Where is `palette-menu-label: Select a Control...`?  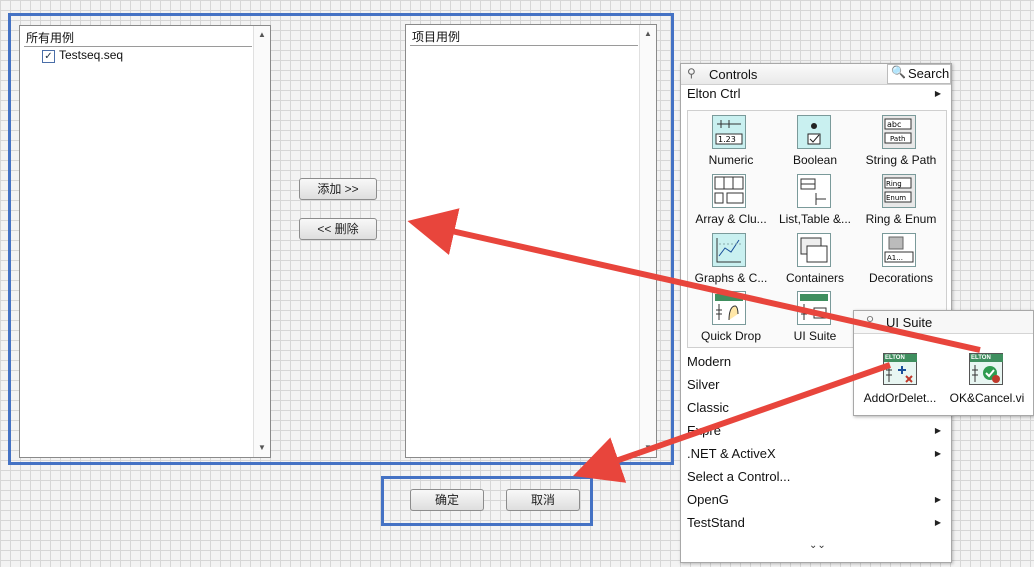 palette-menu-label: Select a Control... is located at coordinates (739, 476).